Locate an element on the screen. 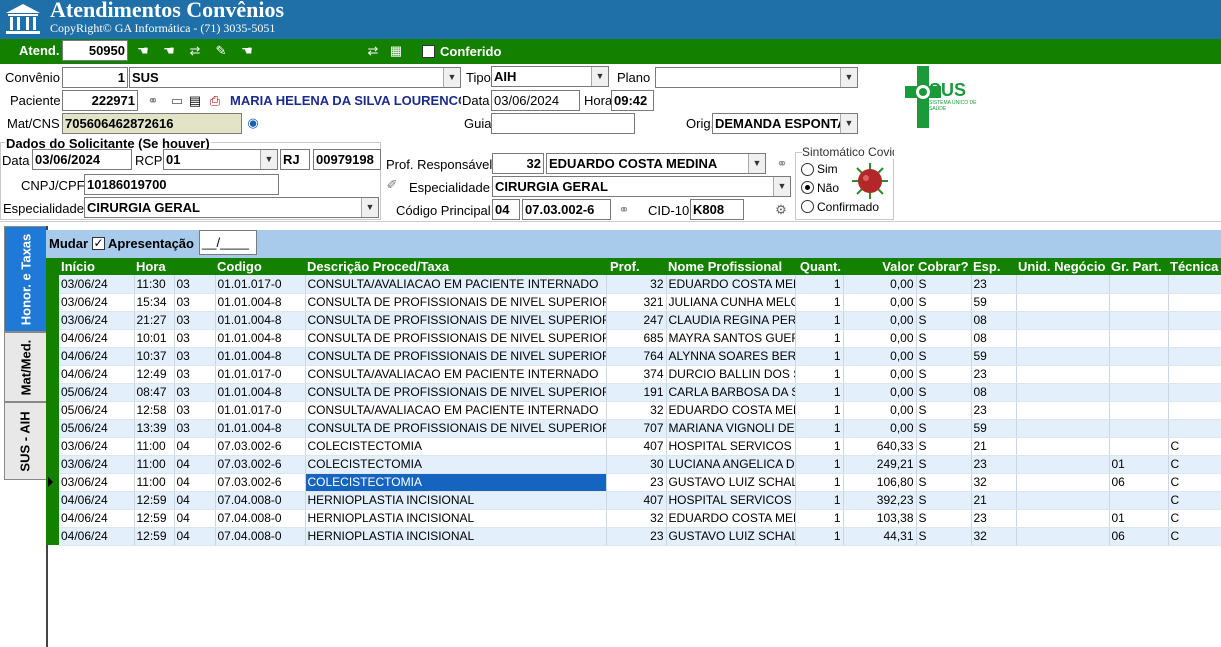 Image resolution: width=1221 pixels, height=647 pixels. grid-header-cell: Valor is located at coordinates (879, 266).